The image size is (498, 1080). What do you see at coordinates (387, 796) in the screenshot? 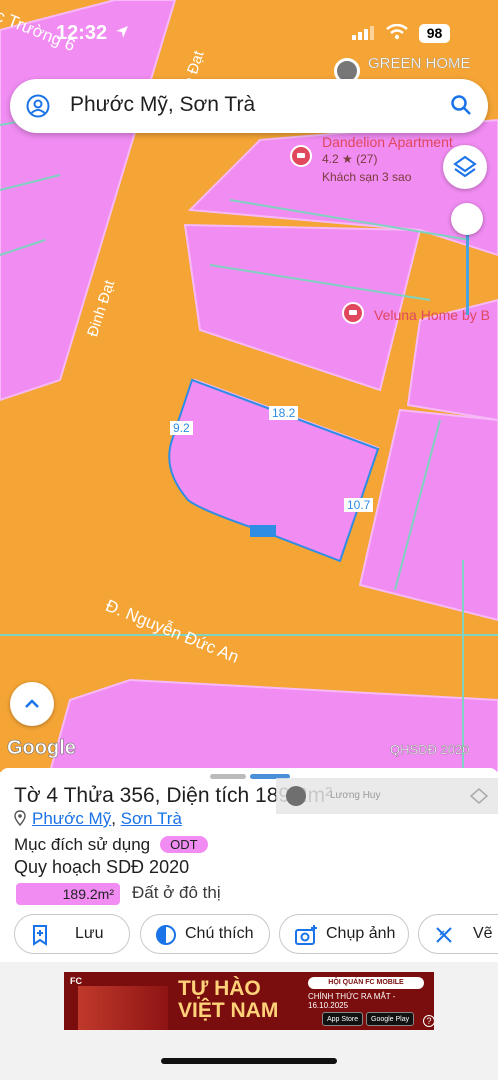
I see `watermark-overlay: Lương Huy` at bounding box center [387, 796].